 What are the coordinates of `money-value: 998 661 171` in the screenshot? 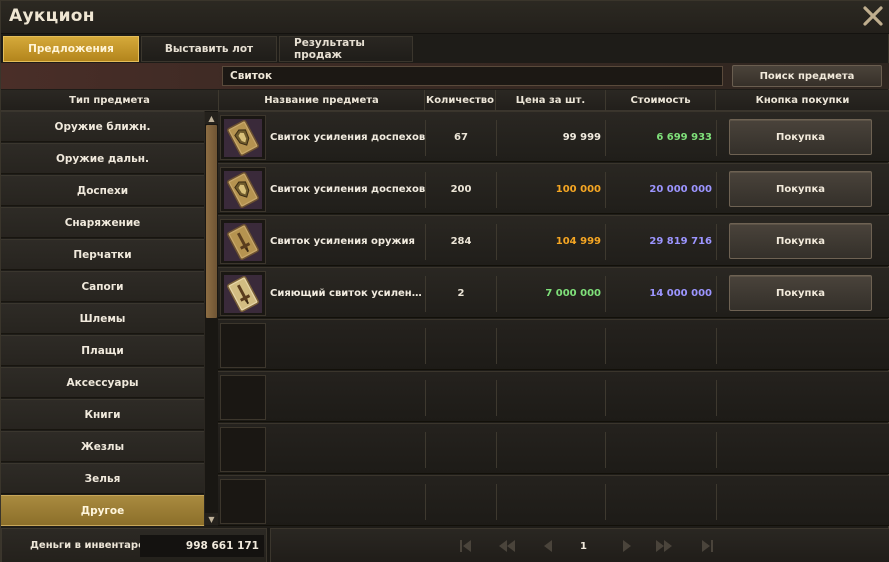 It's located at (202, 546).